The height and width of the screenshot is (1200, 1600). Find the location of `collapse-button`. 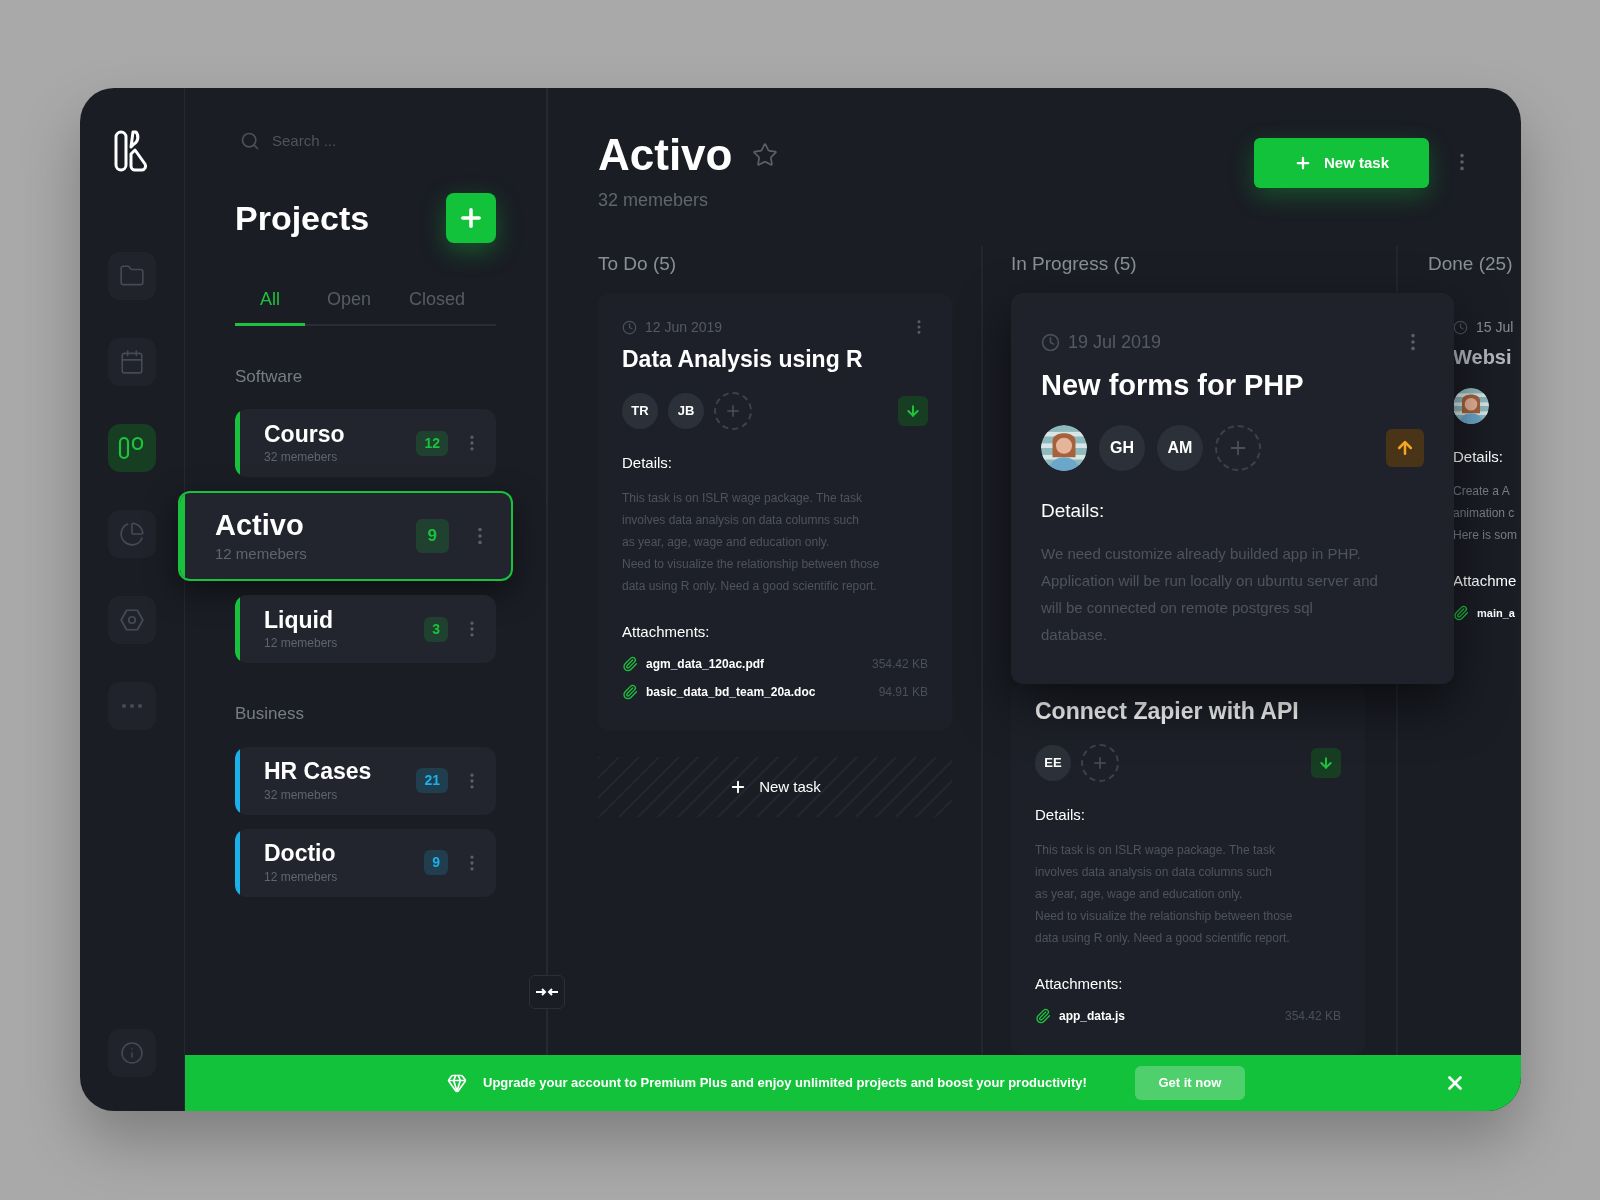

collapse-button is located at coordinates (547, 992).